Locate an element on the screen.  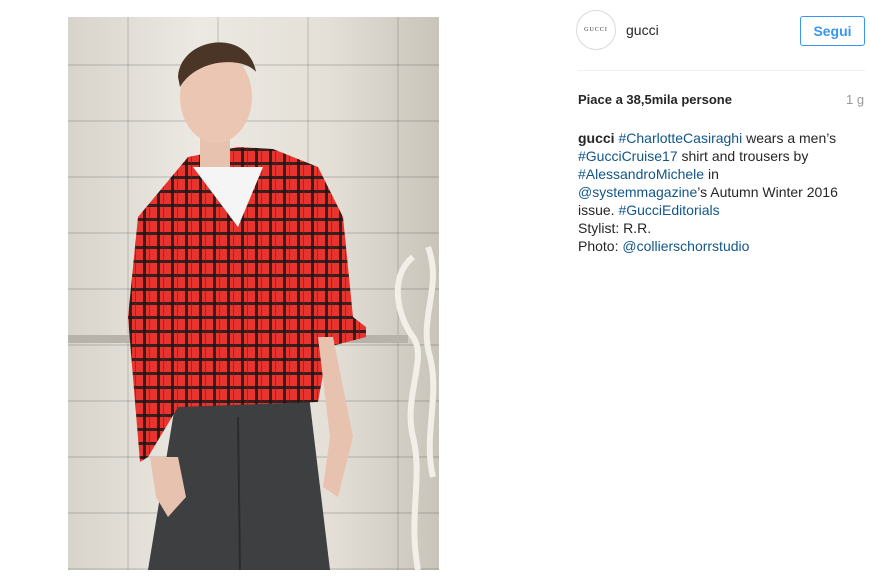
hashtag-alessandro-michele: #AlessandroMichele is located at coordinates (641, 174).